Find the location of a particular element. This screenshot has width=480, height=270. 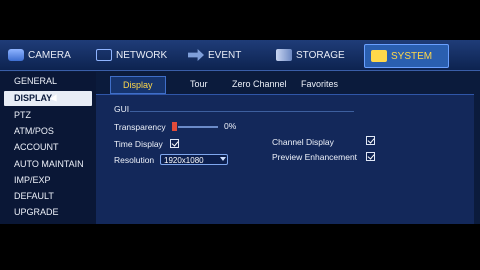

channel-display-checkbox is located at coordinates (370, 140).